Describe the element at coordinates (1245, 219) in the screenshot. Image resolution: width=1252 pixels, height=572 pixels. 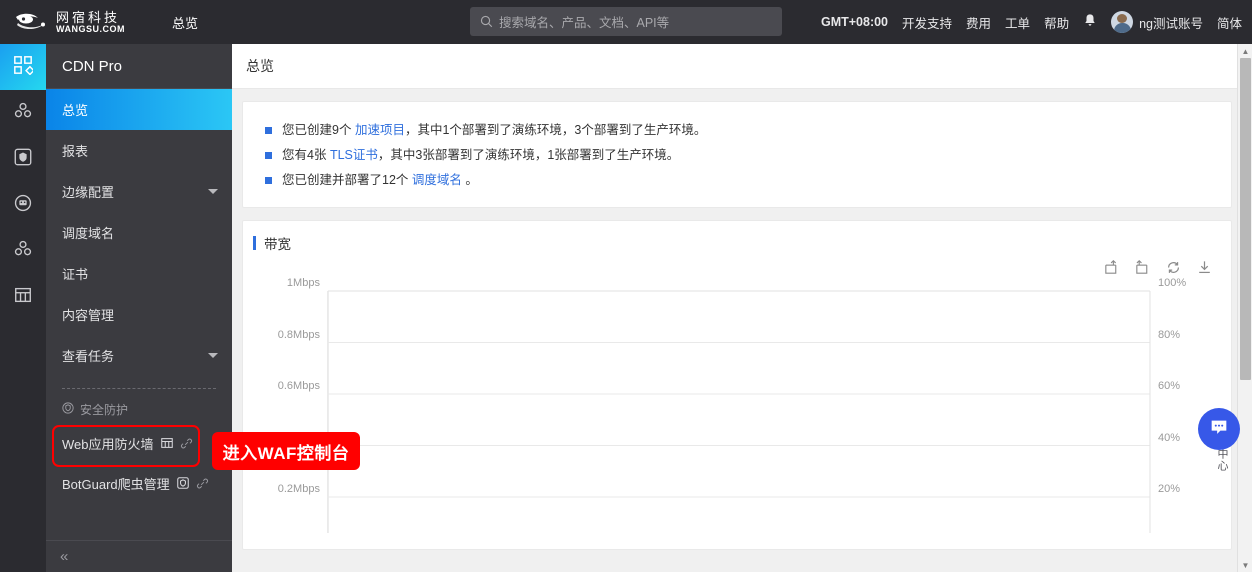
I see `scrollbar-thumb` at that location.